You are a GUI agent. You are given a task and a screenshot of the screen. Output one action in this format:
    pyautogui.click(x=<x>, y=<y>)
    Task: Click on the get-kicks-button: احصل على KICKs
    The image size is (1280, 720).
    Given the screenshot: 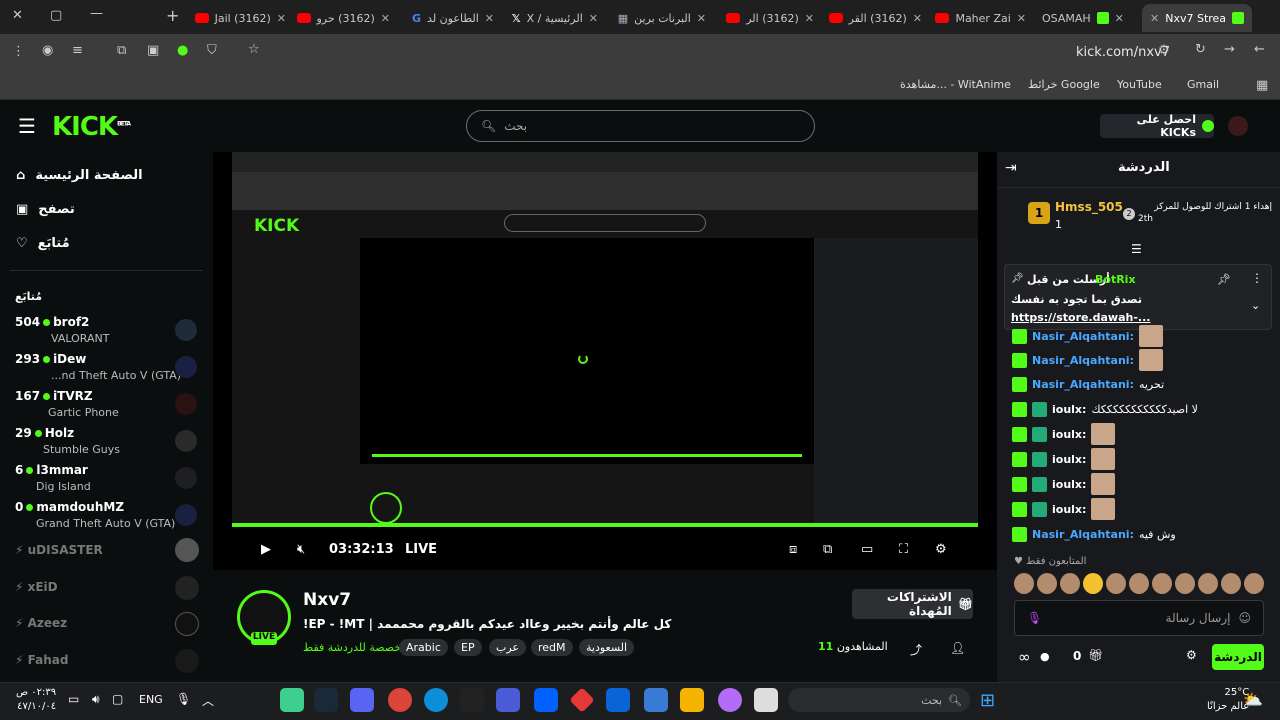 What is the action you would take?
    pyautogui.click(x=1157, y=126)
    